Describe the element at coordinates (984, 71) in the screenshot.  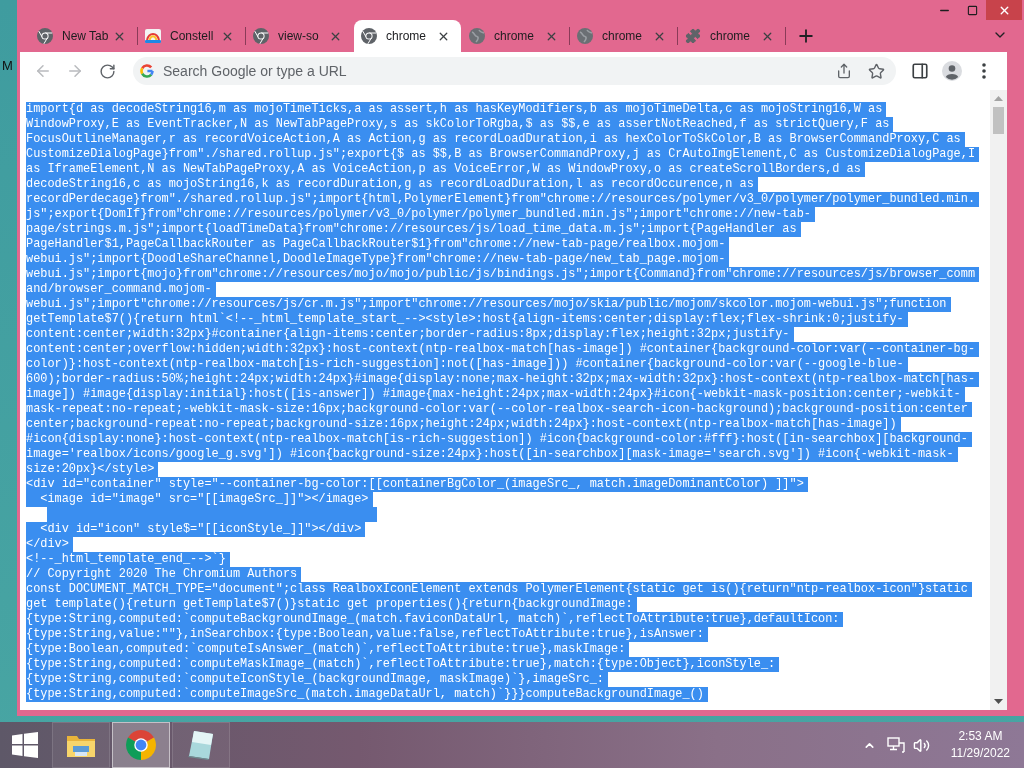
I see `menu-icon` at that location.